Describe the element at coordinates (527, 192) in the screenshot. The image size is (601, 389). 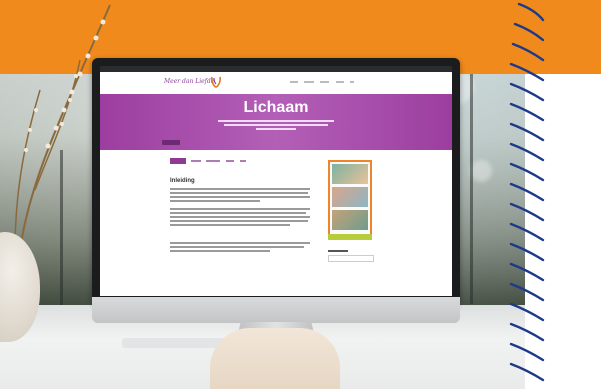
I see `wavy-line-decoration` at that location.